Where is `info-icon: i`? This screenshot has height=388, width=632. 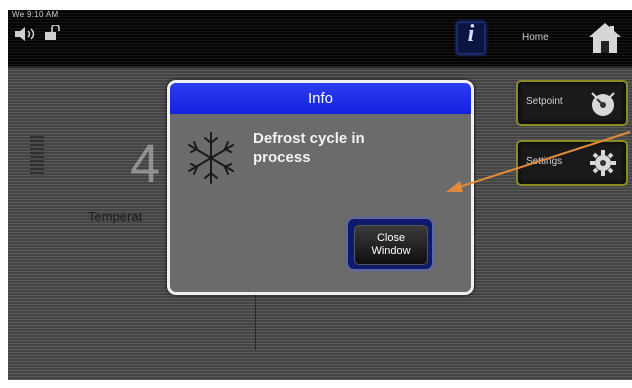 info-icon: i is located at coordinates (471, 34).